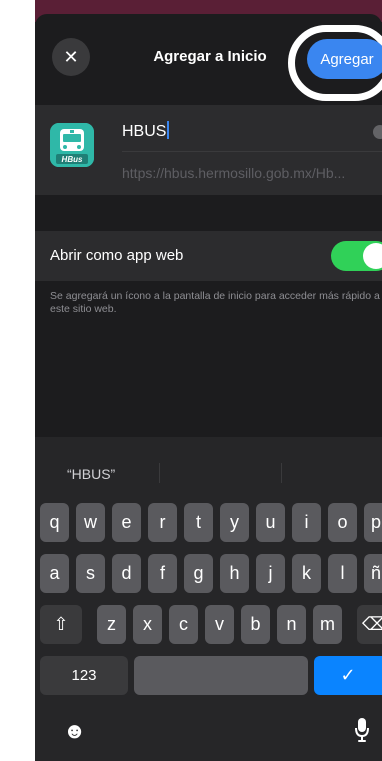  Describe the element at coordinates (74, 731) in the screenshot. I see `emoji-icon: ☻` at that location.